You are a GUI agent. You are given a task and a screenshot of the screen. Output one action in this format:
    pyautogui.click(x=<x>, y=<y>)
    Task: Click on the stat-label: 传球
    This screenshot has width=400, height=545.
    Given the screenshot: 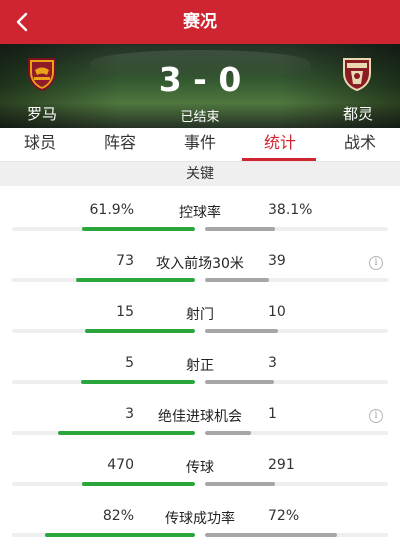 What is the action you would take?
    pyautogui.click(x=200, y=468)
    